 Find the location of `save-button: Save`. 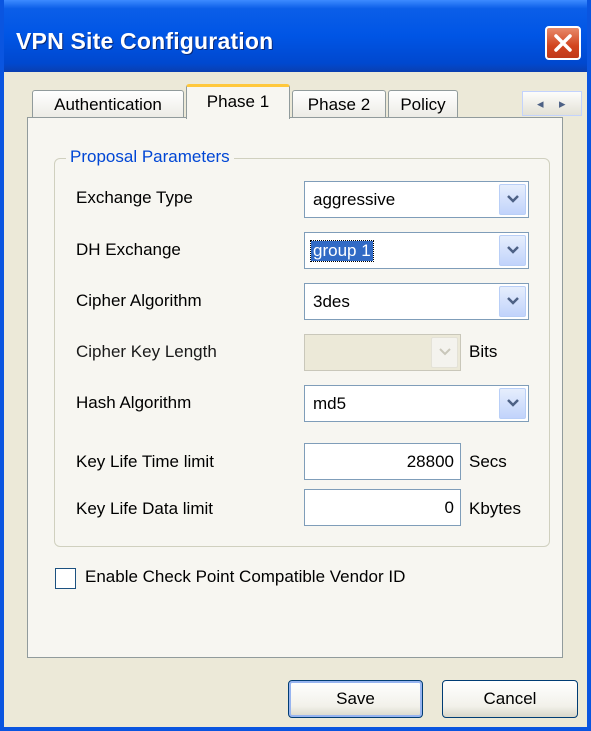

save-button: Save is located at coordinates (355, 699).